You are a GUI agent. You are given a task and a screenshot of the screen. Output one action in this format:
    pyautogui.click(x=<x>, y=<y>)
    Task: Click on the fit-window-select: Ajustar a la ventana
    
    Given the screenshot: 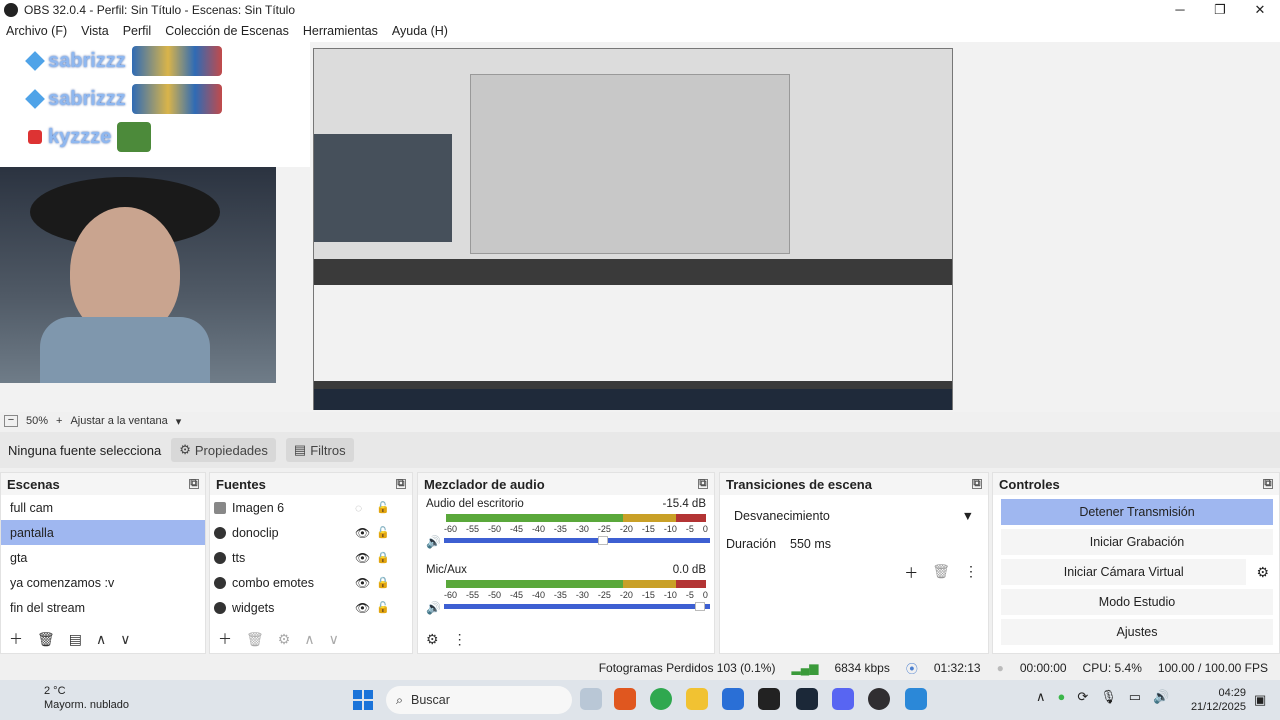 What is the action you would take?
    pyautogui.click(x=118, y=421)
    